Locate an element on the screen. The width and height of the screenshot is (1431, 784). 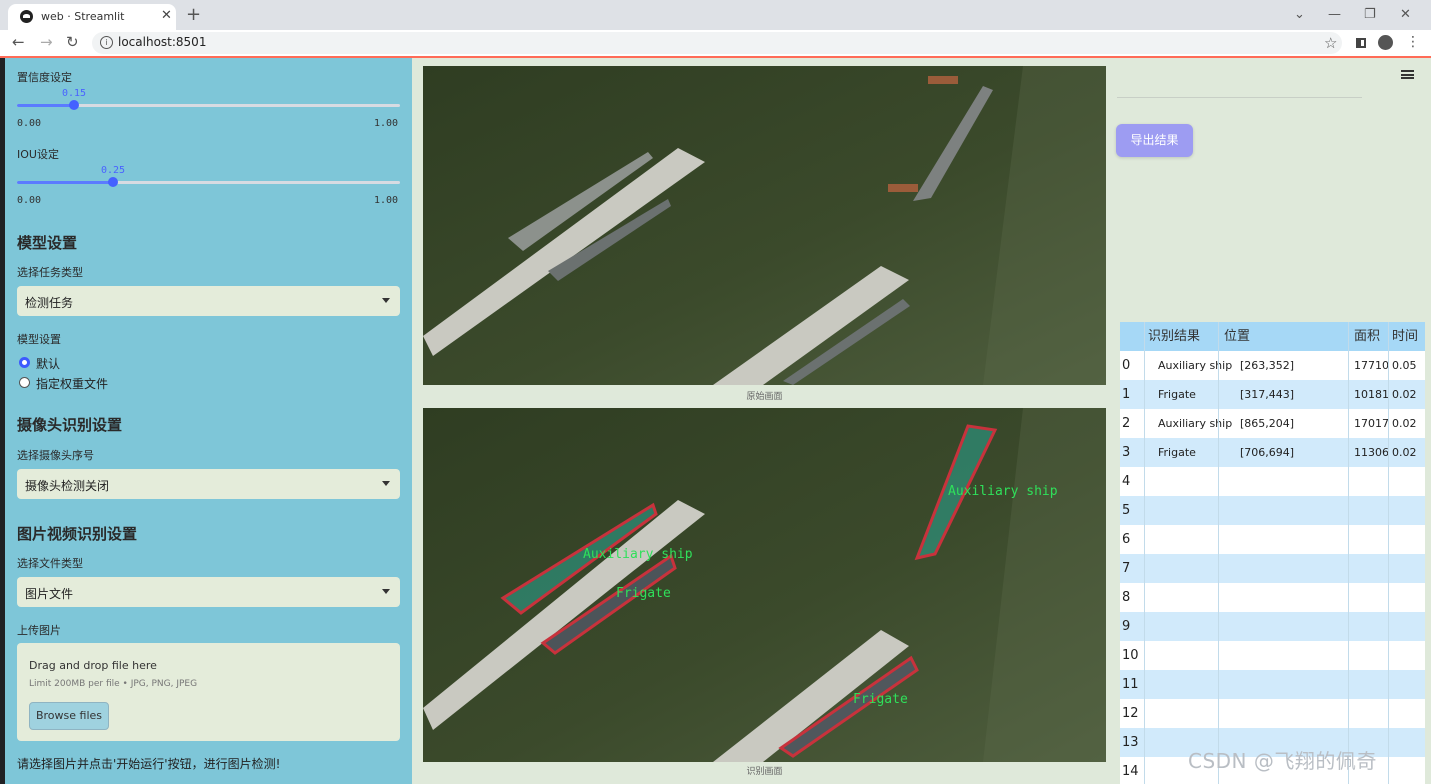
iou-min: 0.00 is located at coordinates (29, 200).